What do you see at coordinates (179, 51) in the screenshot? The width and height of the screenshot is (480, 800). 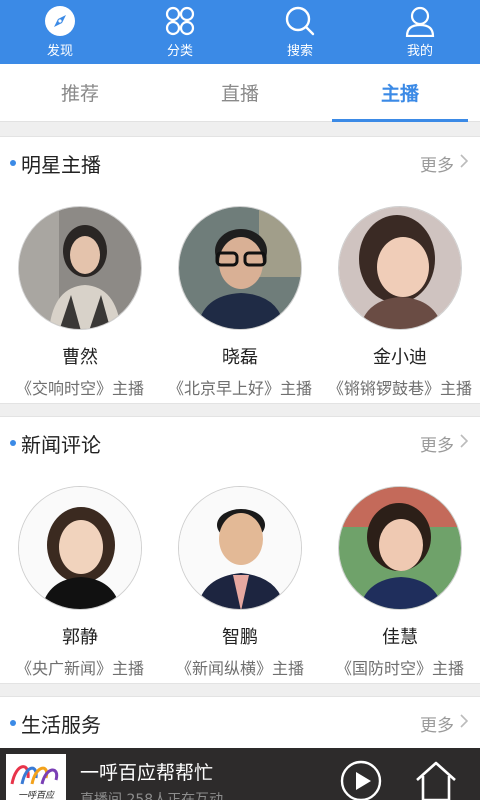 I see `nav-label: 分类` at bounding box center [179, 51].